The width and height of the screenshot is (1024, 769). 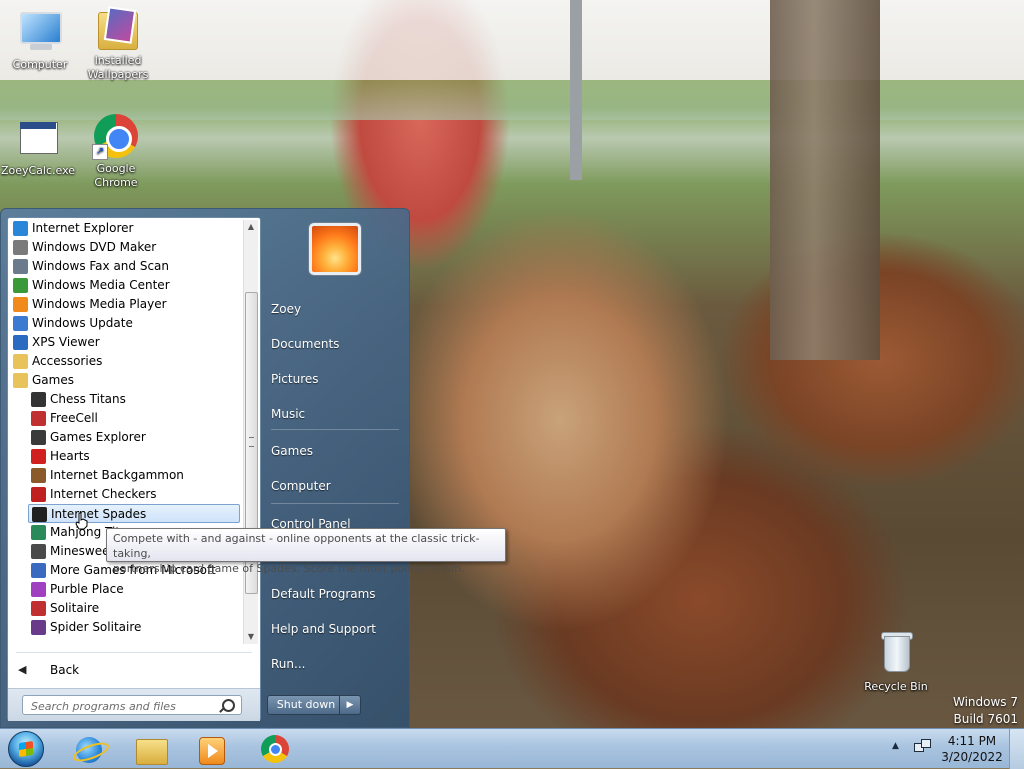 What do you see at coordinates (96, 627) in the screenshot?
I see `program-label: Spider Solitaire` at bounding box center [96, 627].